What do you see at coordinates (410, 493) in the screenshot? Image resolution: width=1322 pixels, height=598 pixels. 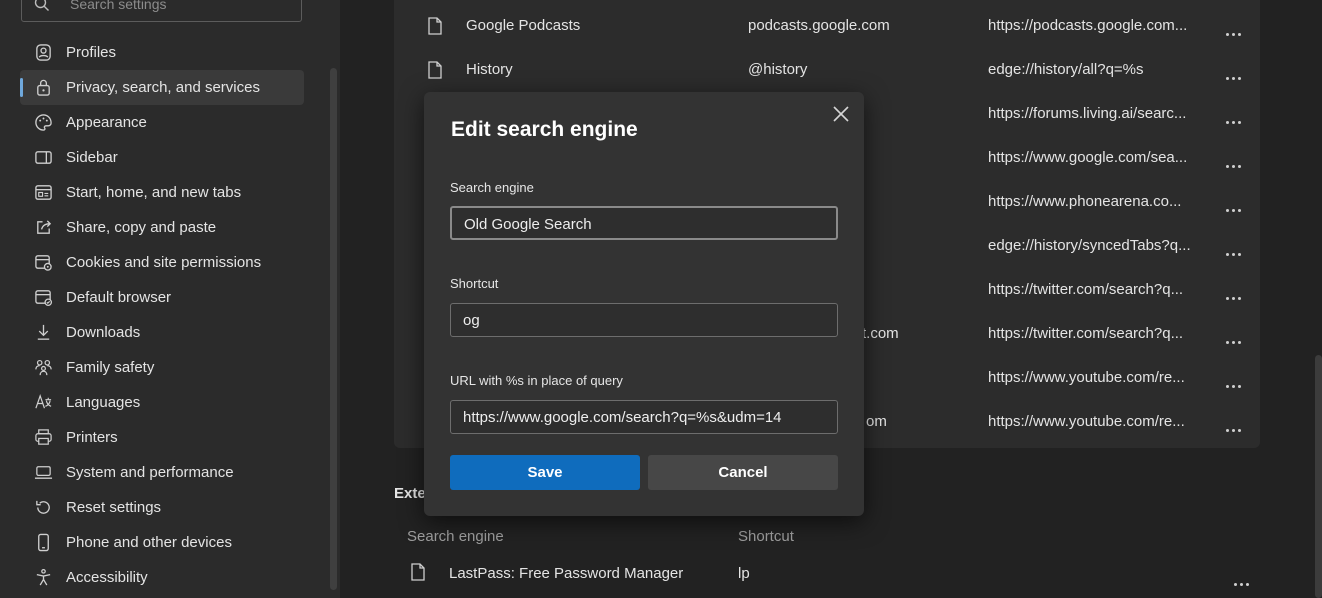 I see `extensions-section-title: Exte` at bounding box center [410, 493].